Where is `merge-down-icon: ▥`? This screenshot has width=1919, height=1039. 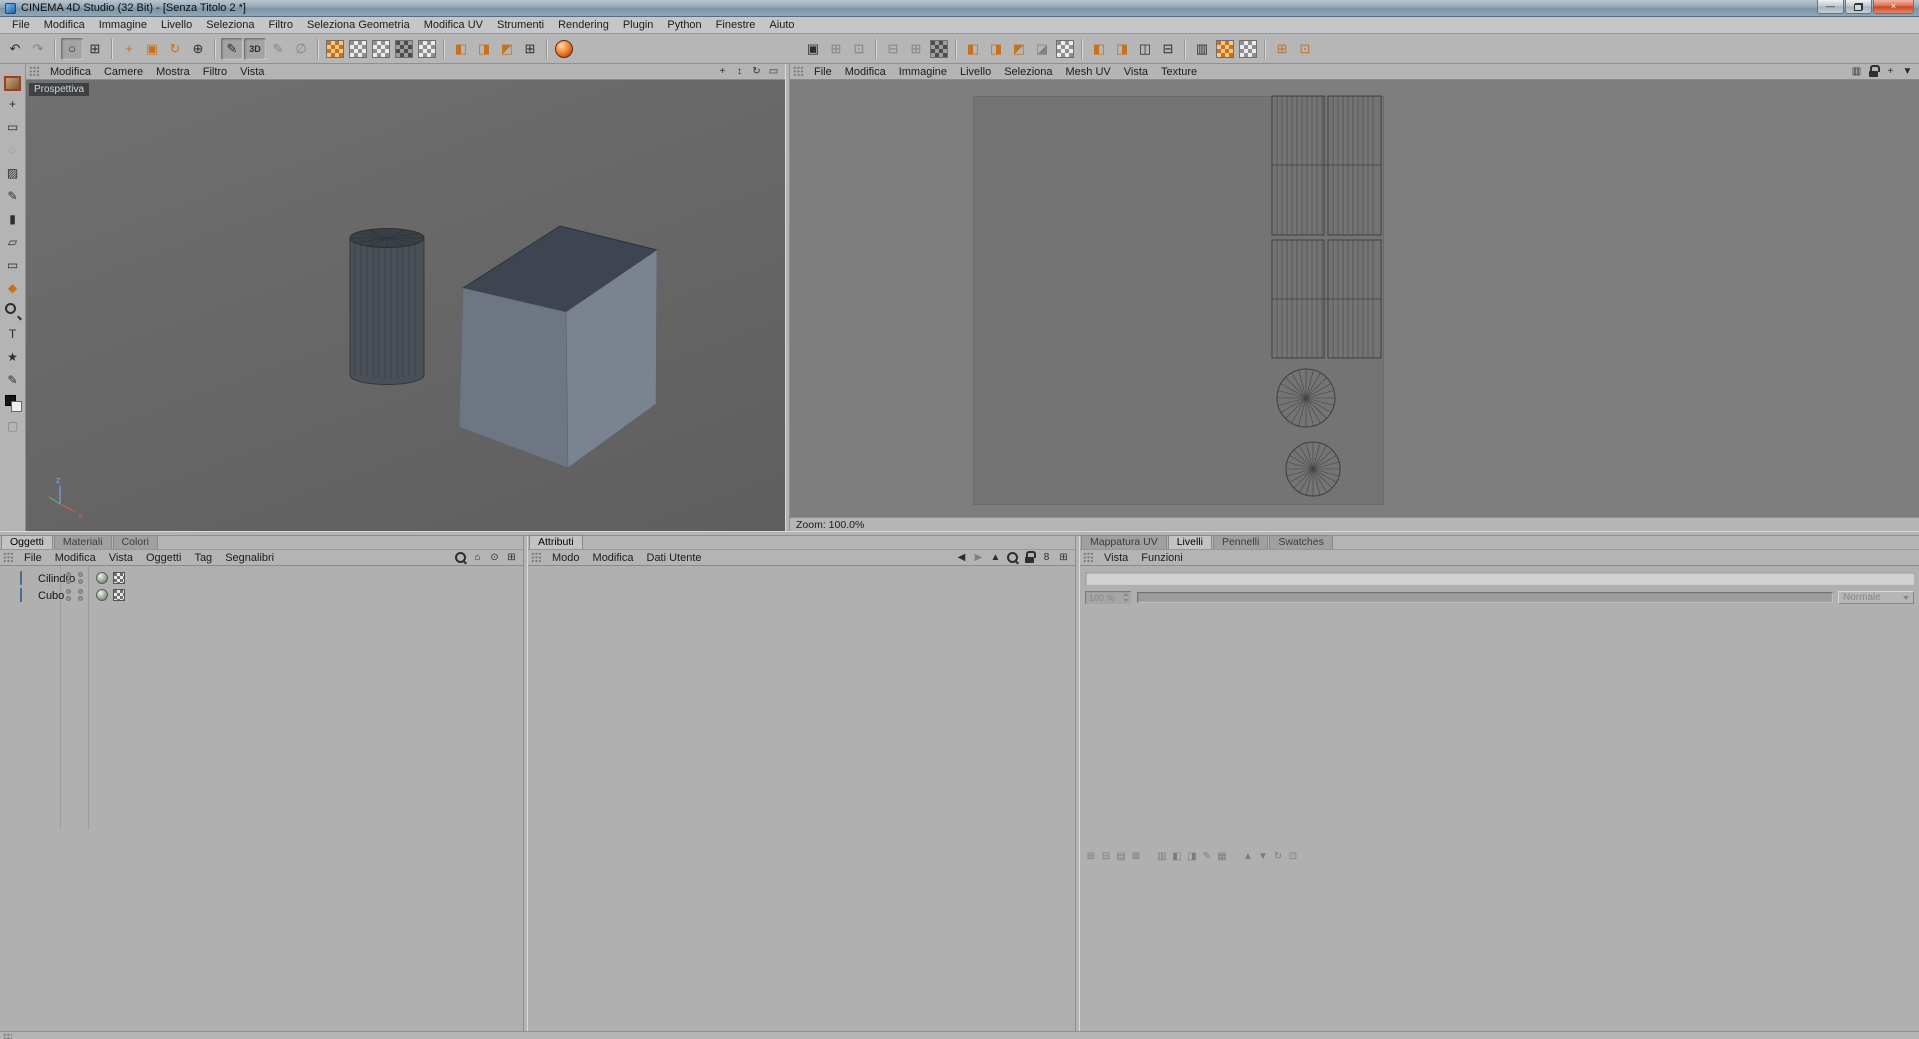 merge-down-icon: ▥ is located at coordinates (1162, 856).